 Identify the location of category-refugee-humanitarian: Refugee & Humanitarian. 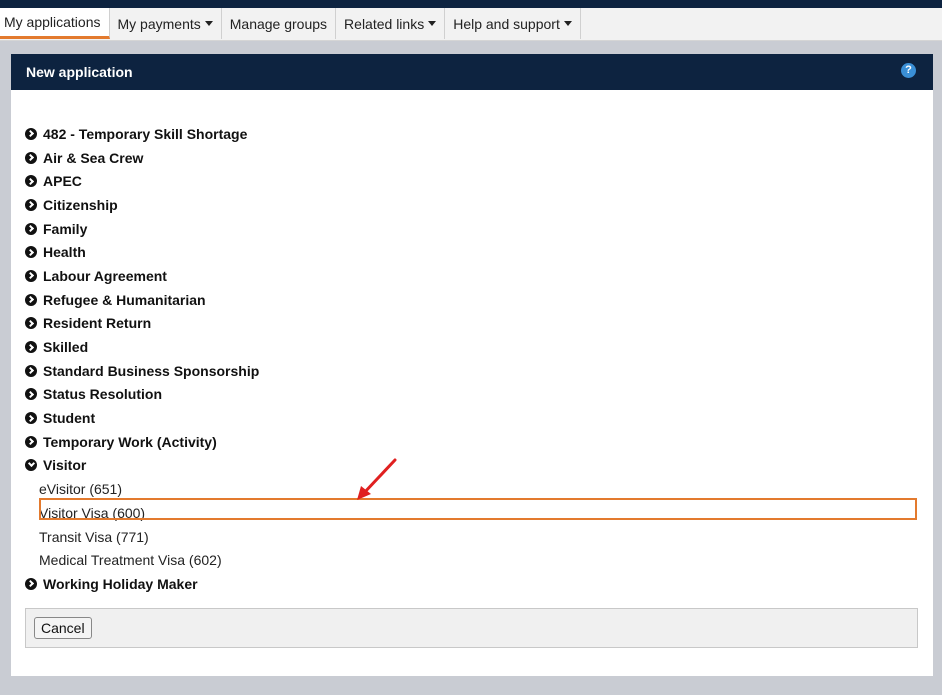
(142, 300).